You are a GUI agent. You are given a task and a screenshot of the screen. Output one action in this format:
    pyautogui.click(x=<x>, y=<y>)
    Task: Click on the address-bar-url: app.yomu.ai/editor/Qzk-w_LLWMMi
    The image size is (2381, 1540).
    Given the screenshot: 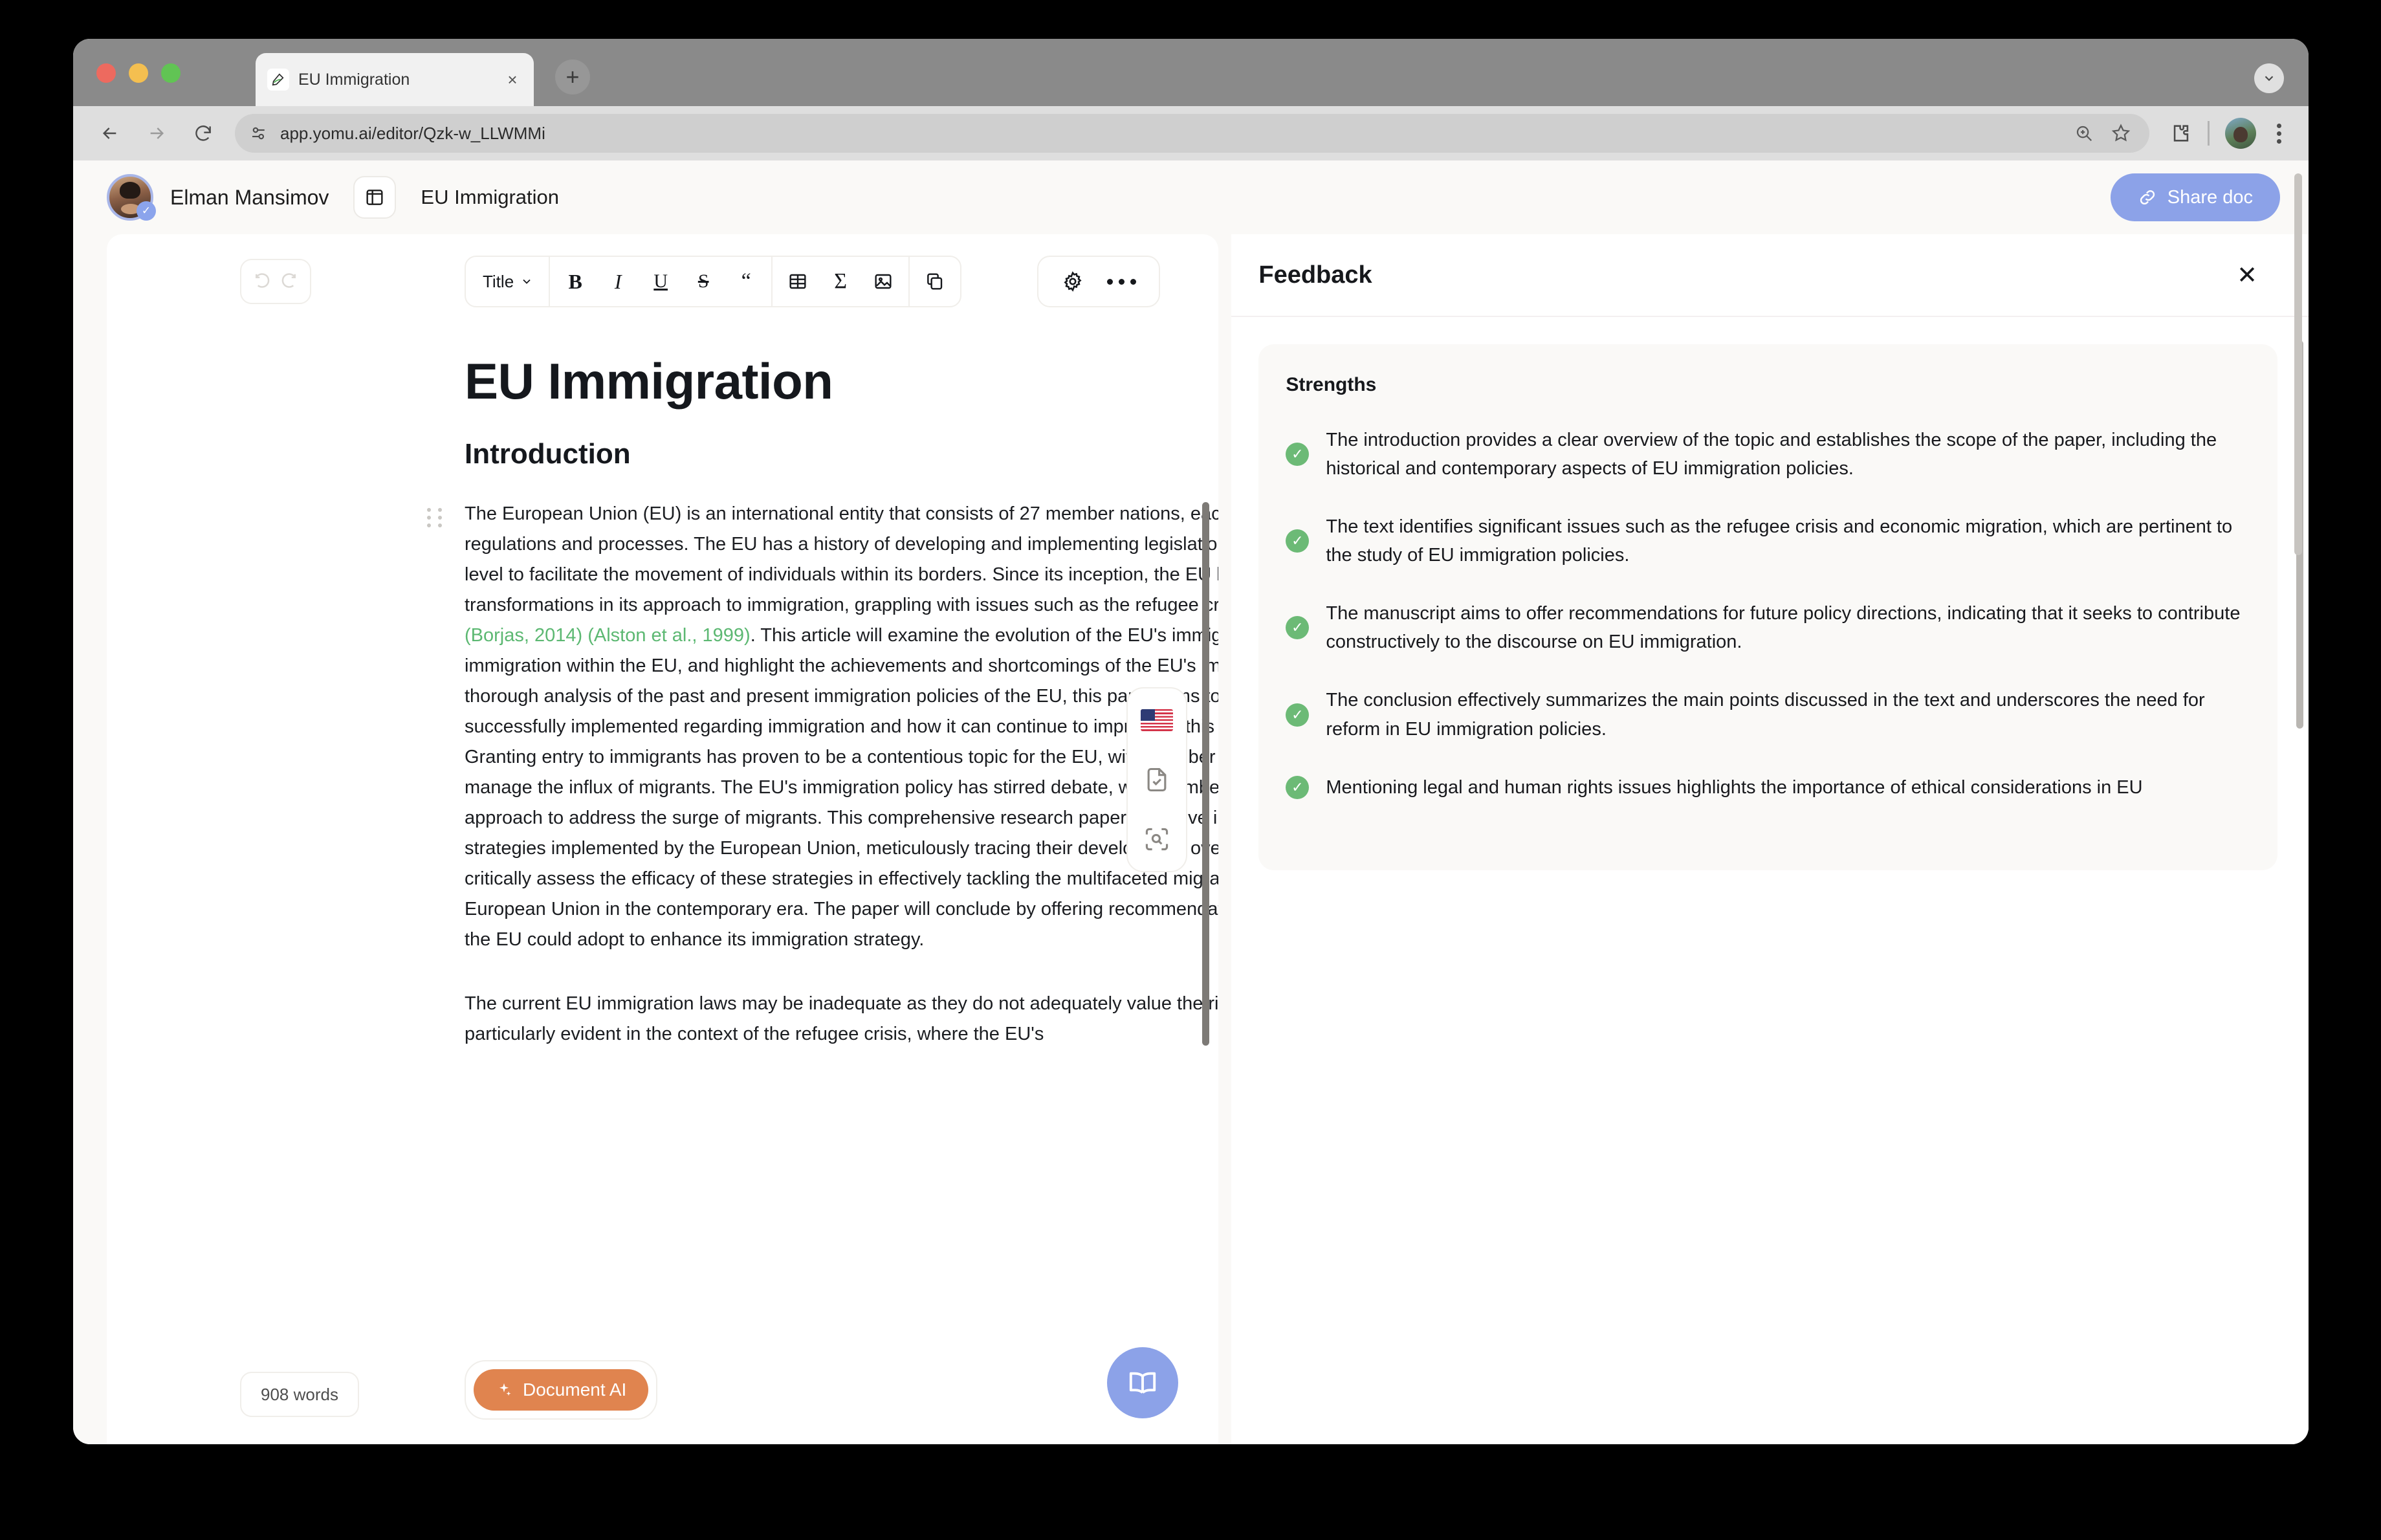 What is the action you would take?
    pyautogui.click(x=412, y=133)
    